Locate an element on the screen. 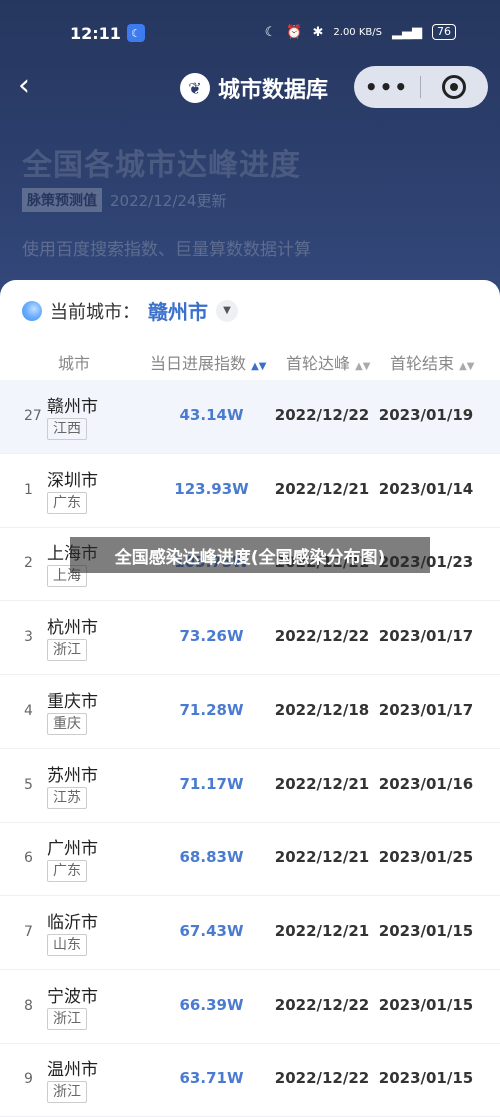  current-city: 赣州市 is located at coordinates (178, 310).